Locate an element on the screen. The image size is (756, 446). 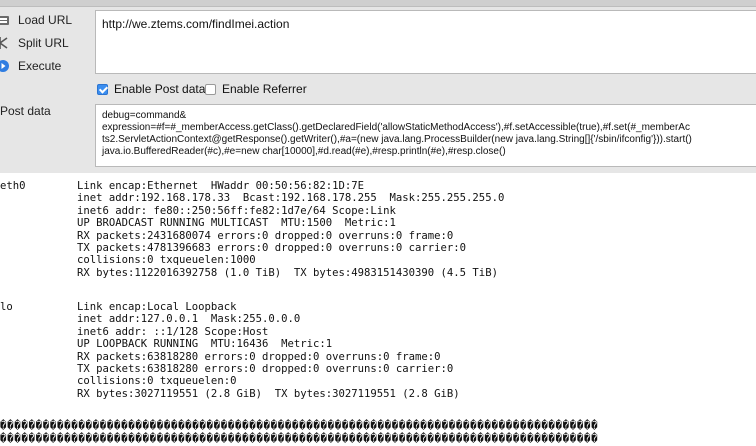
load-url-label: Load URL is located at coordinates (45, 20).